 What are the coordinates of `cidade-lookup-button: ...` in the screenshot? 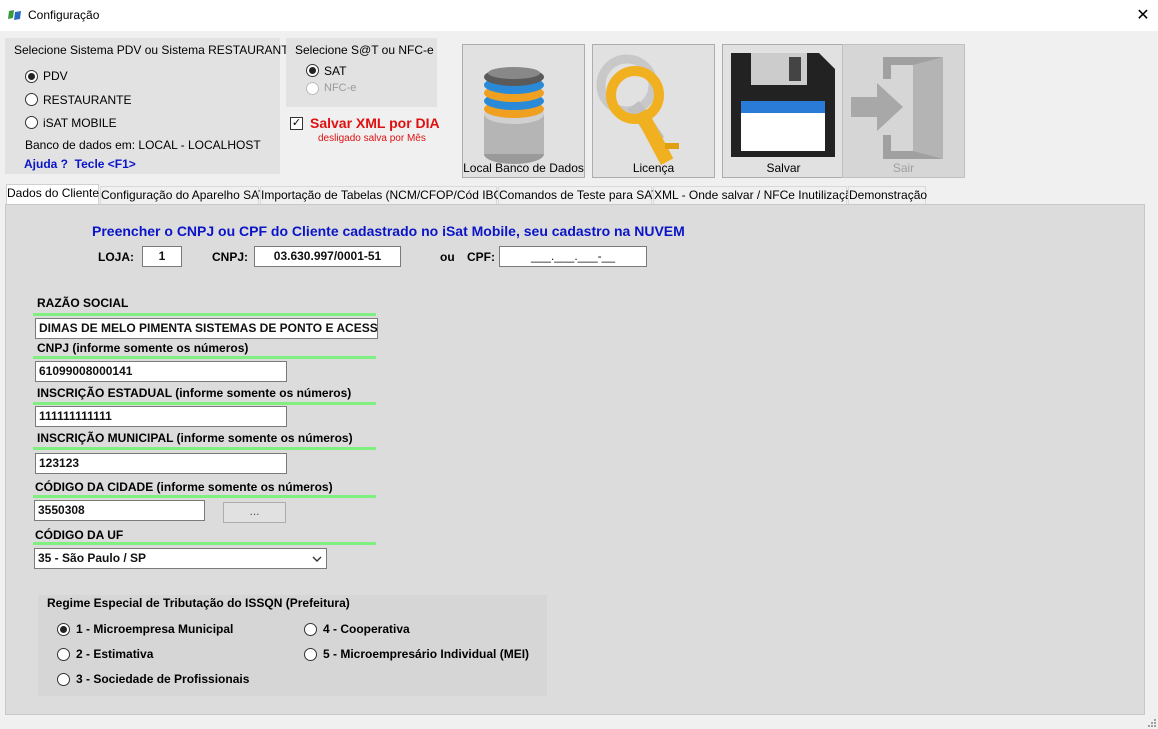 It's located at (254, 512).